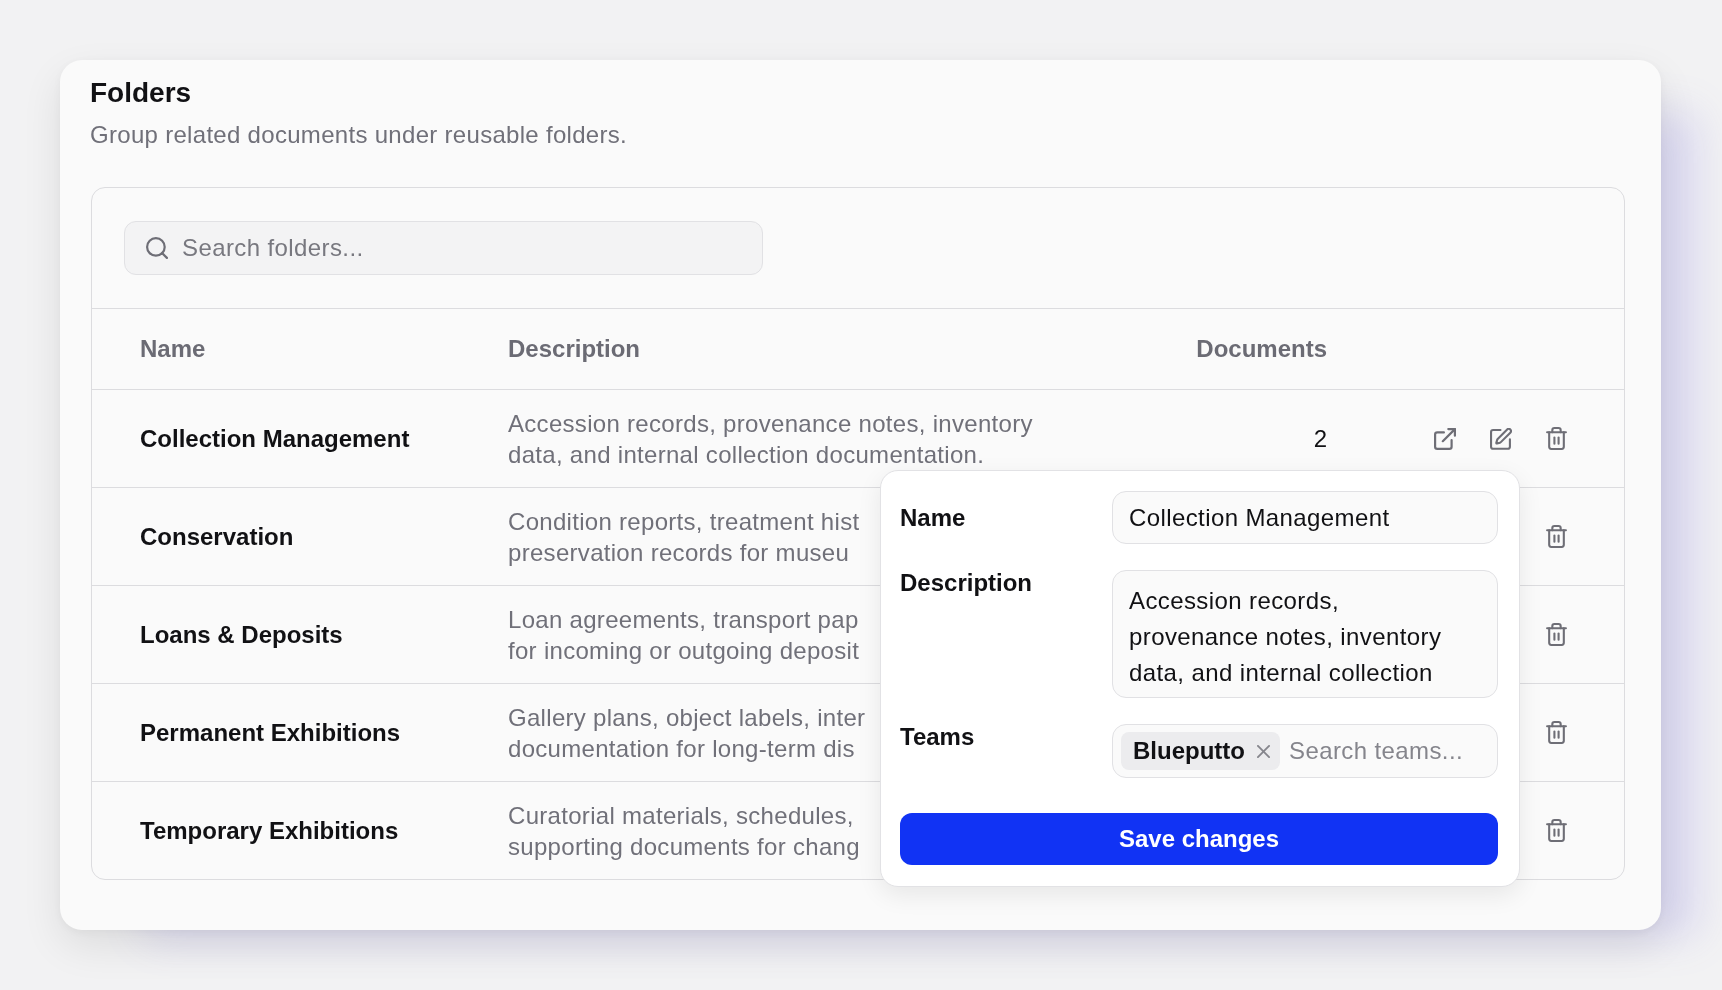 The width and height of the screenshot is (1722, 990). I want to click on folder-name: Permanent Exhibitions, so click(270, 732).